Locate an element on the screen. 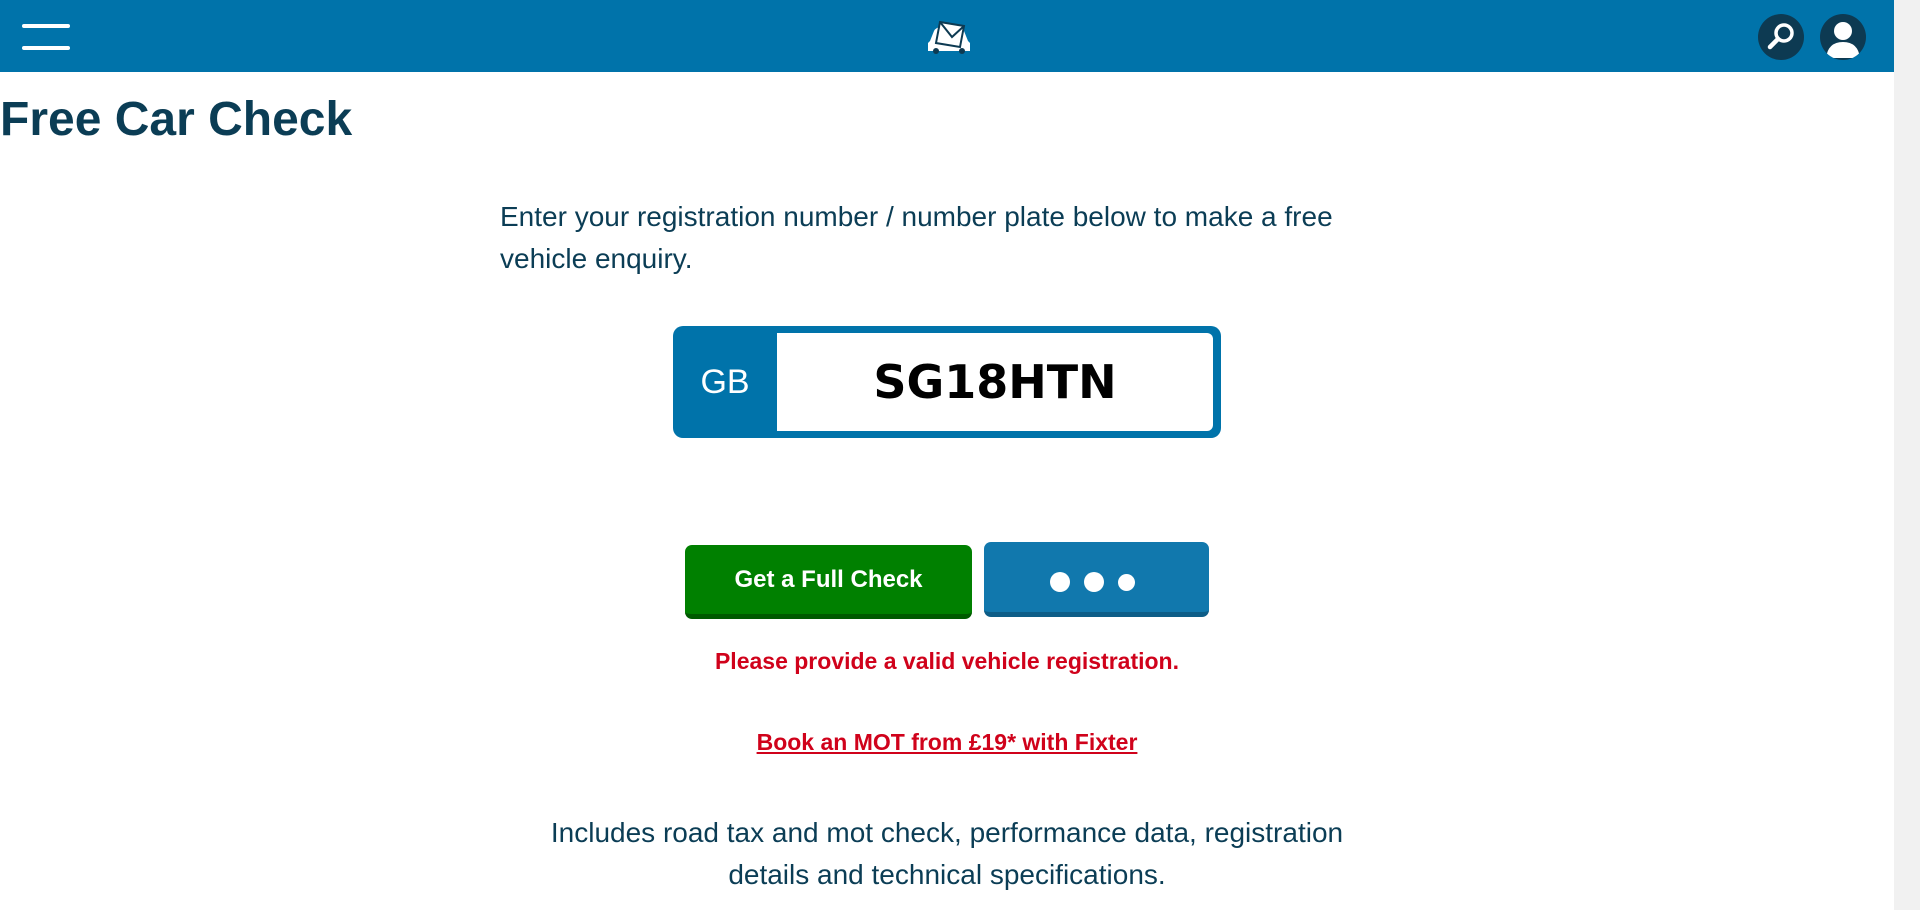 The image size is (1920, 910). mot-link-wrapper: Book an MOT from £19* with Fixter is located at coordinates (947, 742).